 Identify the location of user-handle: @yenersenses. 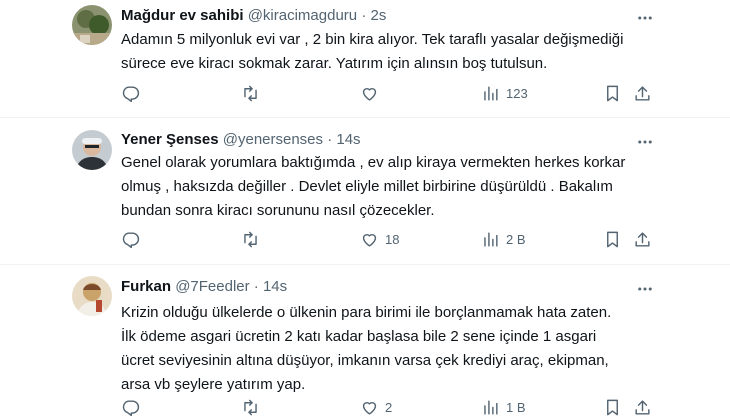
(273, 139).